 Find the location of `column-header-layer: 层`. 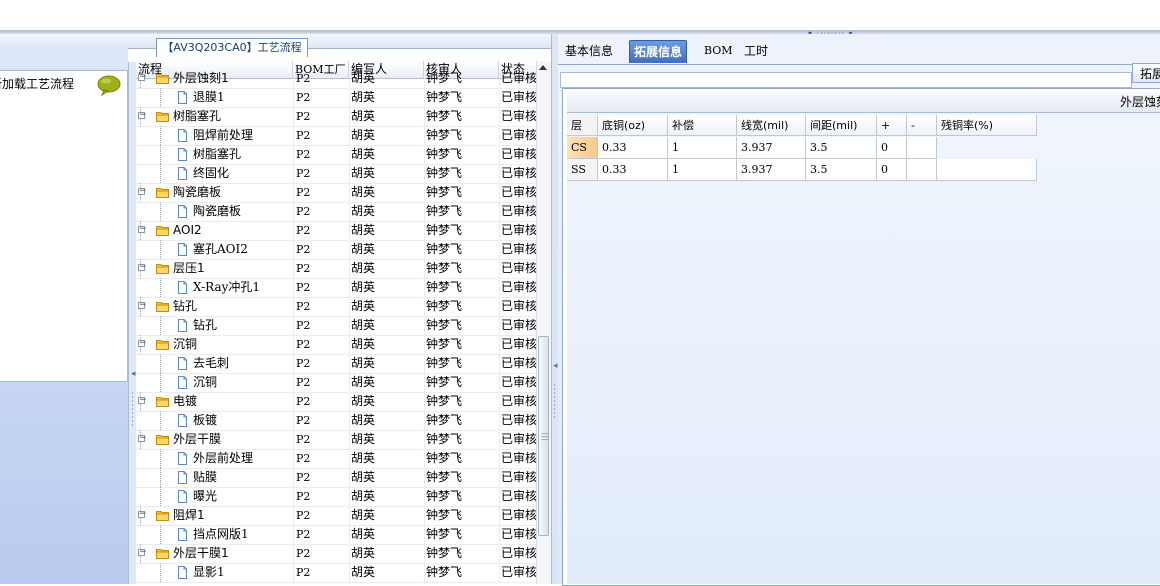

column-header-layer: 层 is located at coordinates (582, 125).